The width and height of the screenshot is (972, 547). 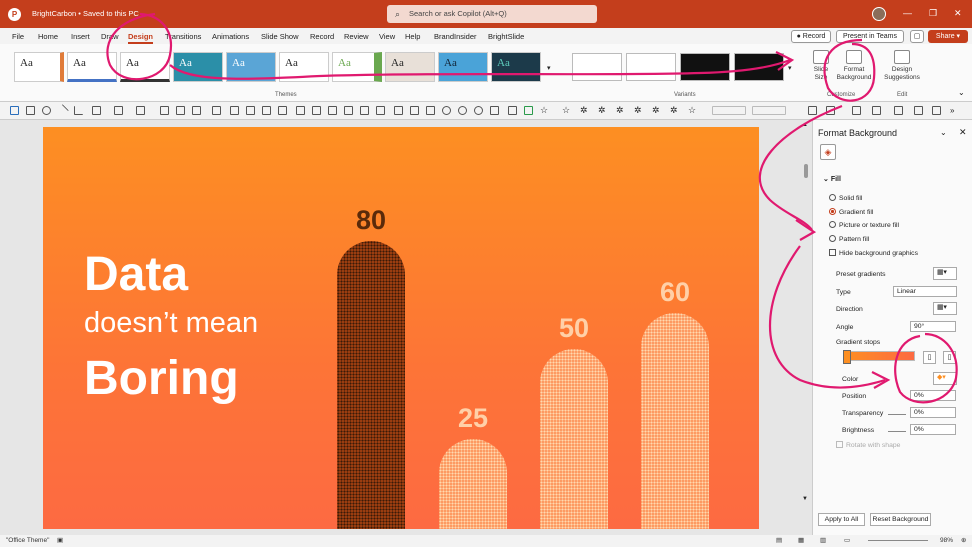 I want to click on solid-fill-radio: Solid fill, so click(x=845, y=198).